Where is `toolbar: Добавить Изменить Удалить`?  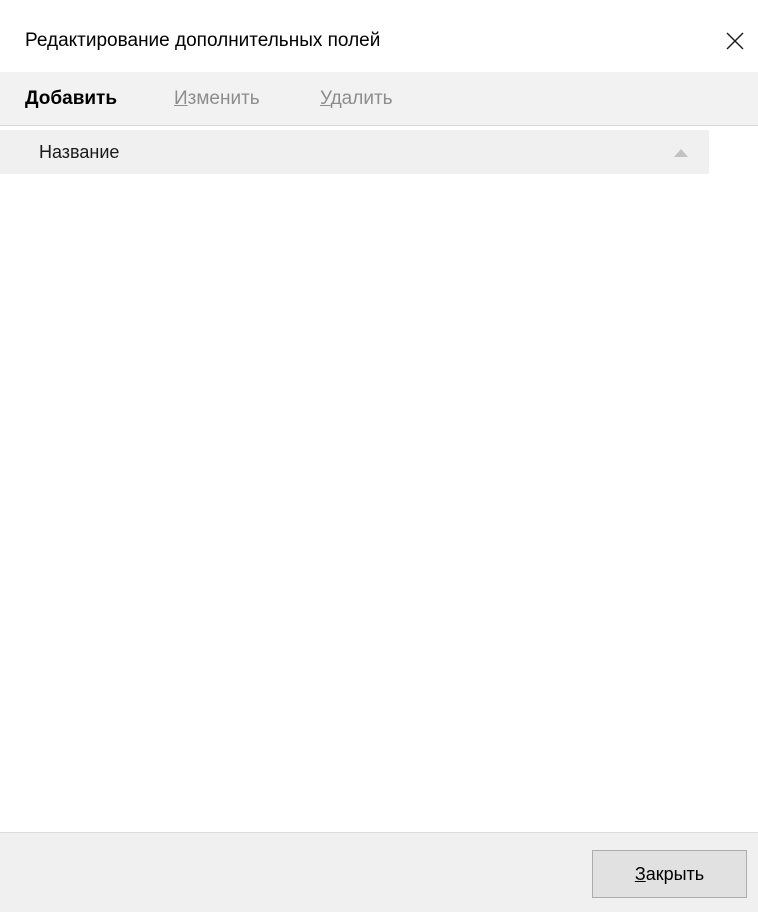 toolbar: Добавить Изменить Удалить is located at coordinates (379, 99).